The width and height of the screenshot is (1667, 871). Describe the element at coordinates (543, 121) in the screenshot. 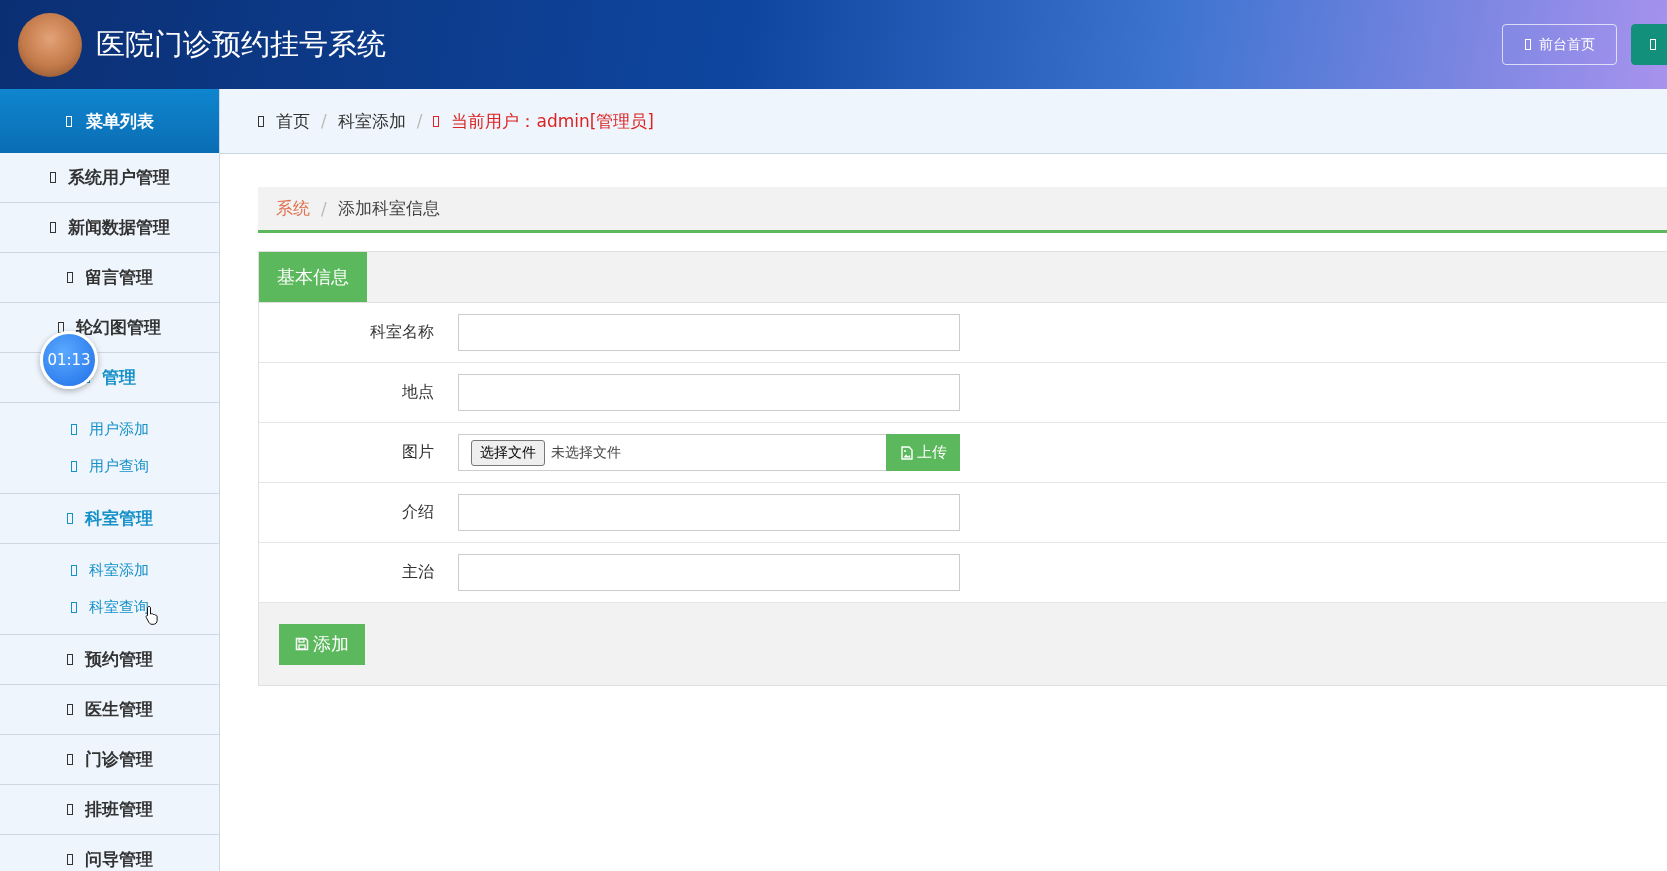

I see `current-user: 当前用户：admin[管理员]` at that location.